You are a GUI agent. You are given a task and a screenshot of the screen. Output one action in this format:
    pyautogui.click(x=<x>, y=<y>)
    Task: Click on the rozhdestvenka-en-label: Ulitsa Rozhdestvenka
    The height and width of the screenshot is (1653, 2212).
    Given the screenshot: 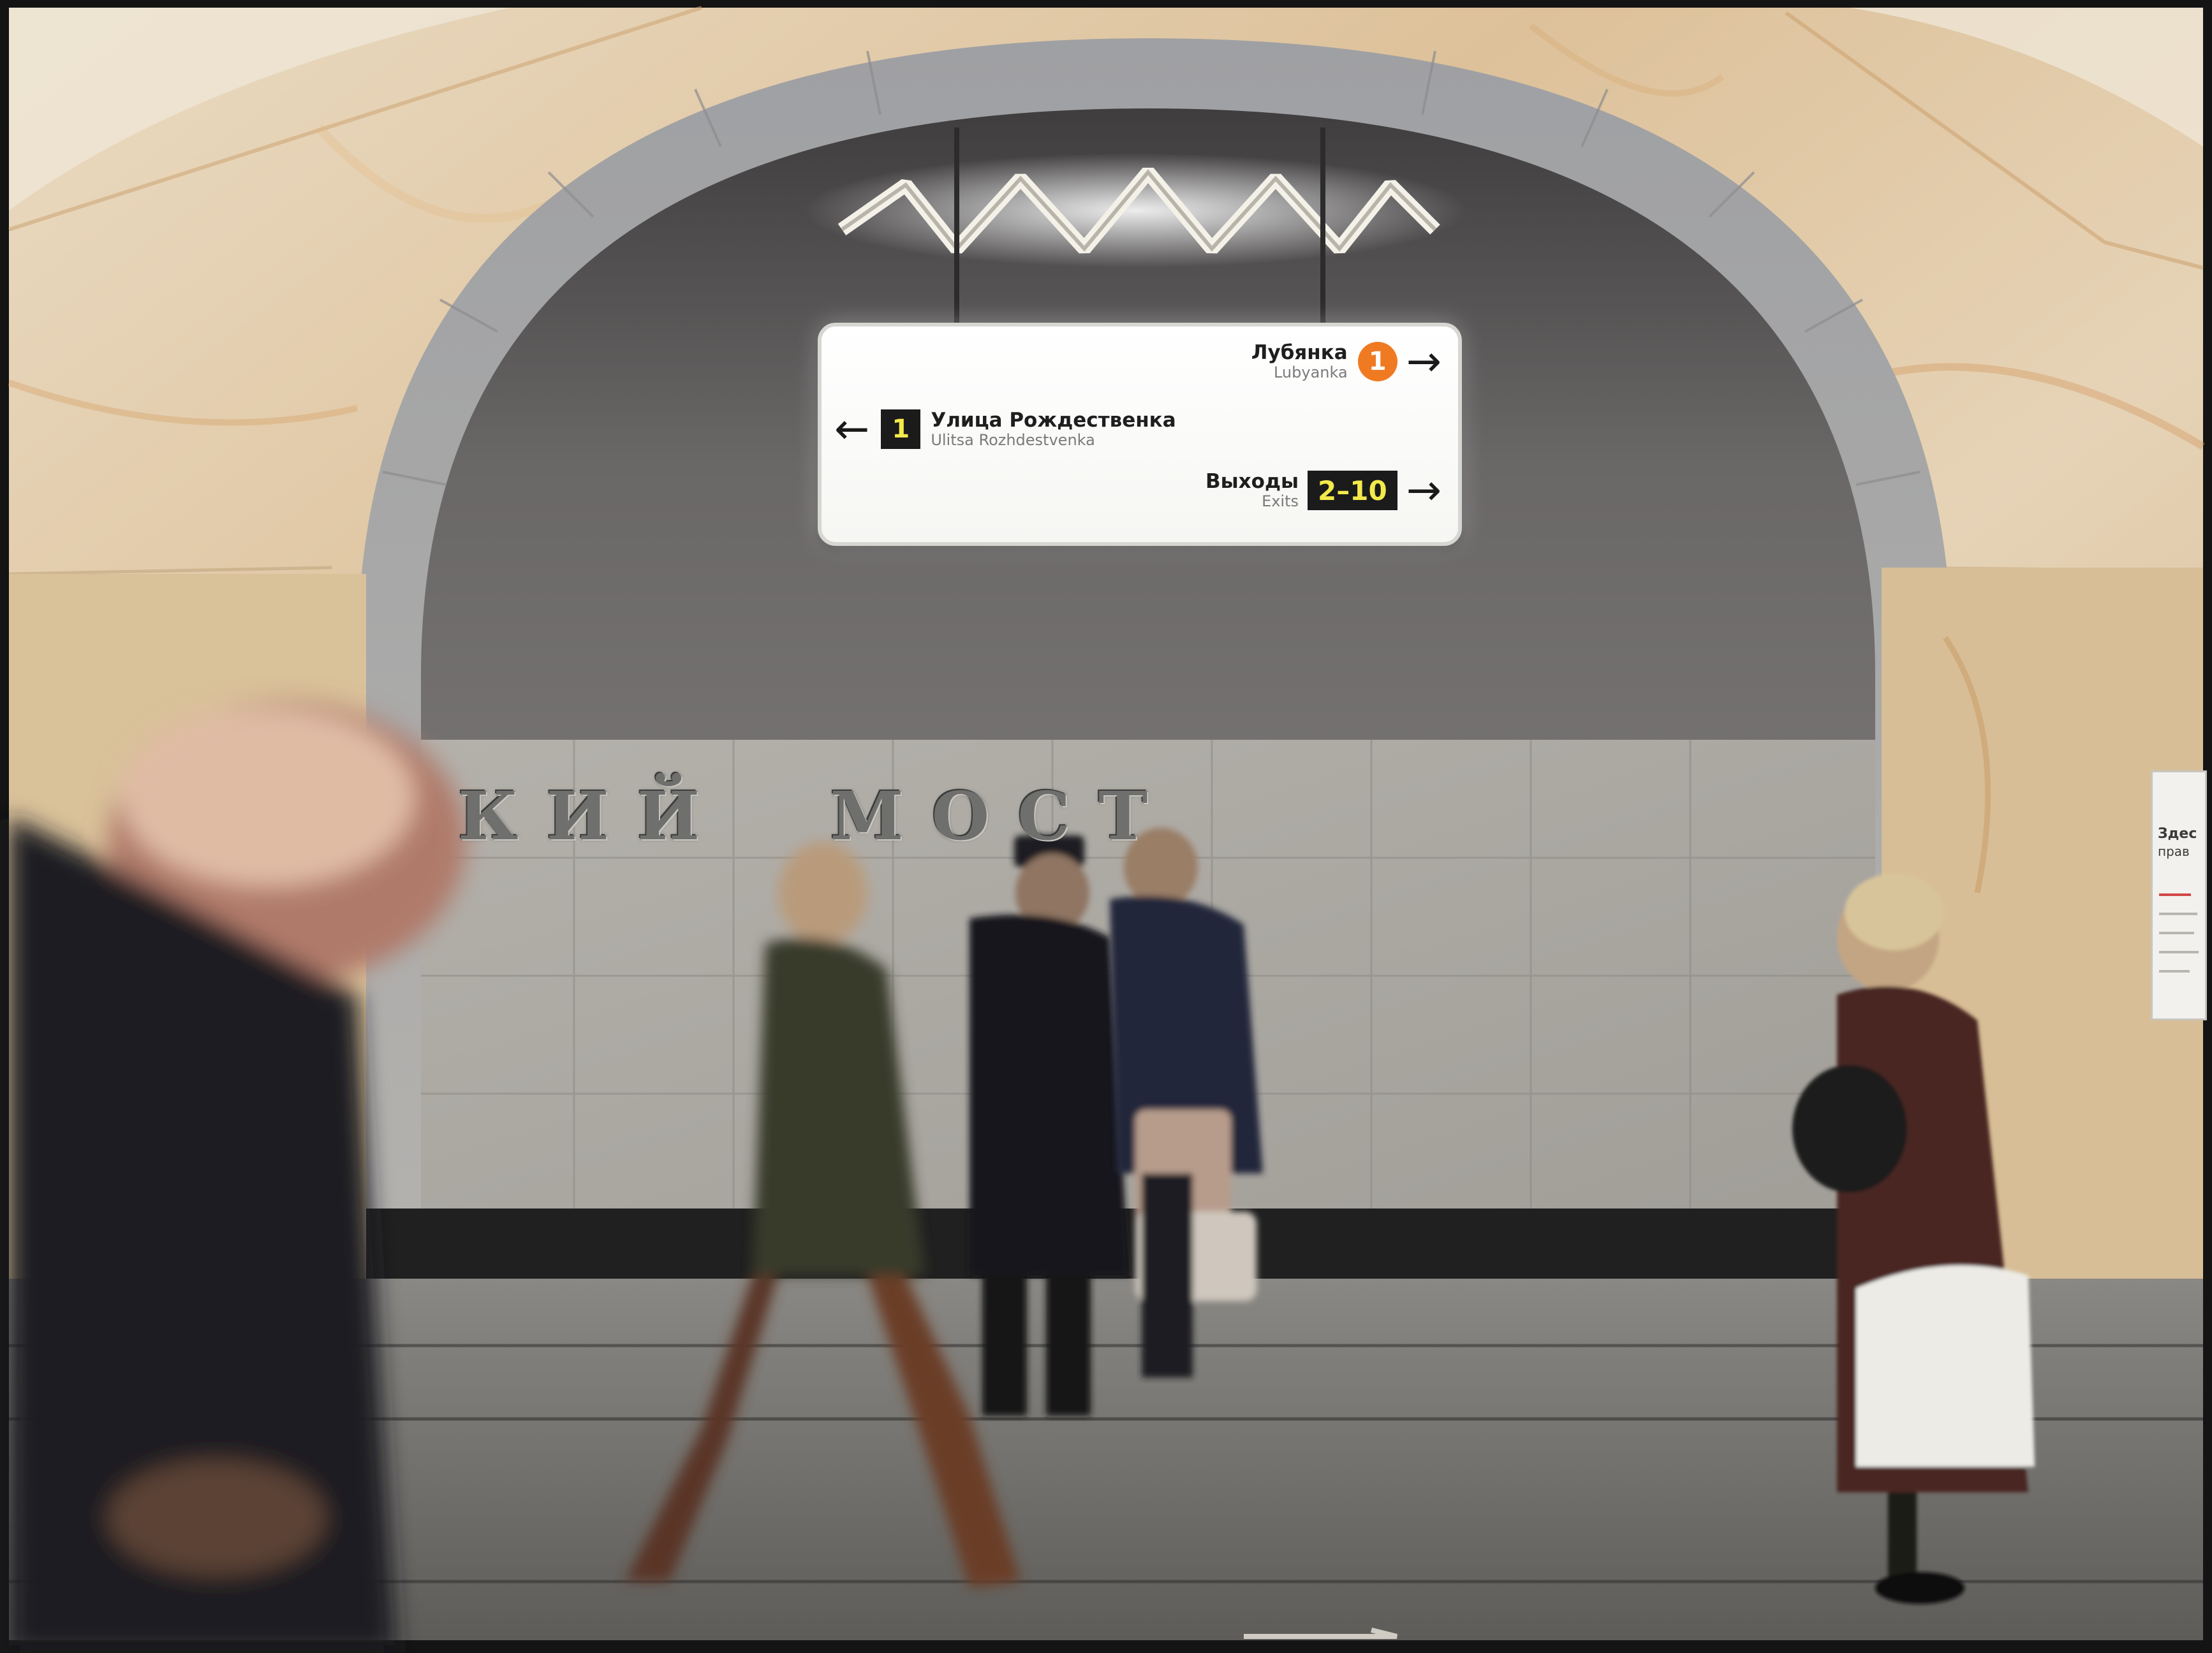 What is the action you would take?
    pyautogui.click(x=1013, y=440)
    